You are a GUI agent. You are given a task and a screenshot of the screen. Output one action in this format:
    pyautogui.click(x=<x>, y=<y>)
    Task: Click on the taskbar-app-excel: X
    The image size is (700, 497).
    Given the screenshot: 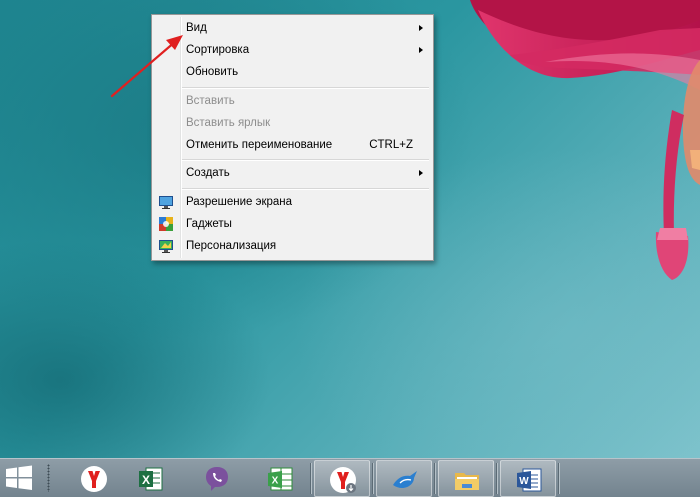 What is the action you would take?
    pyautogui.click(x=151, y=478)
    